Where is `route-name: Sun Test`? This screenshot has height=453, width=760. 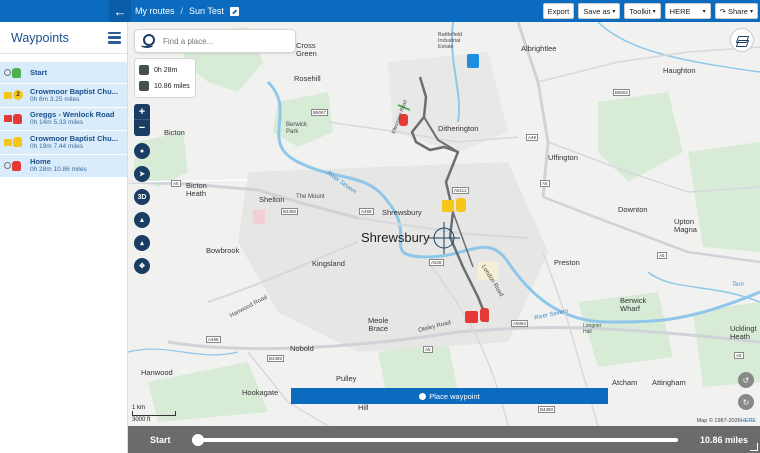 route-name: Sun Test is located at coordinates (206, 11).